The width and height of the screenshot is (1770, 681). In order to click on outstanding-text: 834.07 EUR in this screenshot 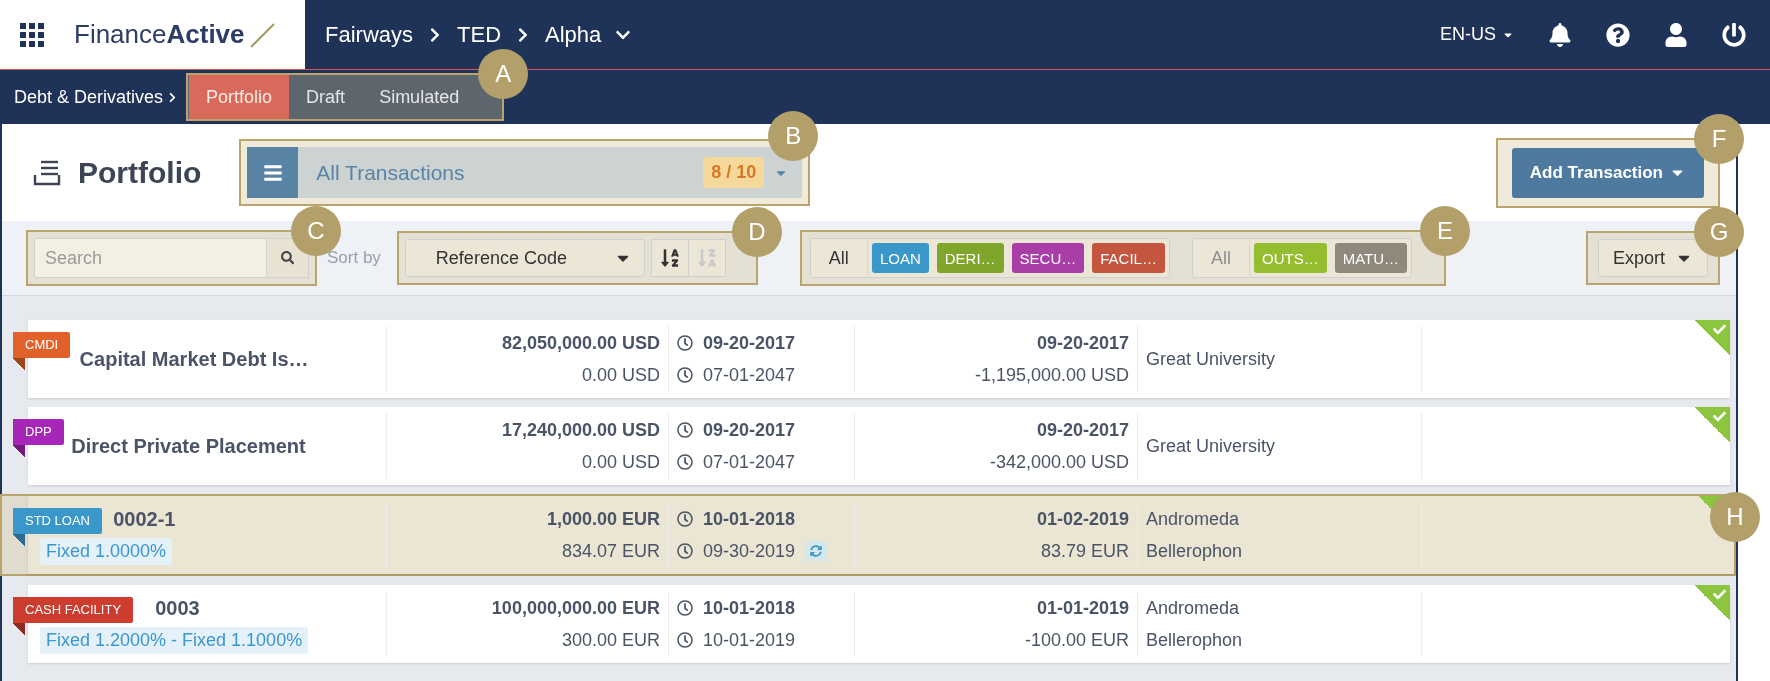, I will do `click(610, 551)`.